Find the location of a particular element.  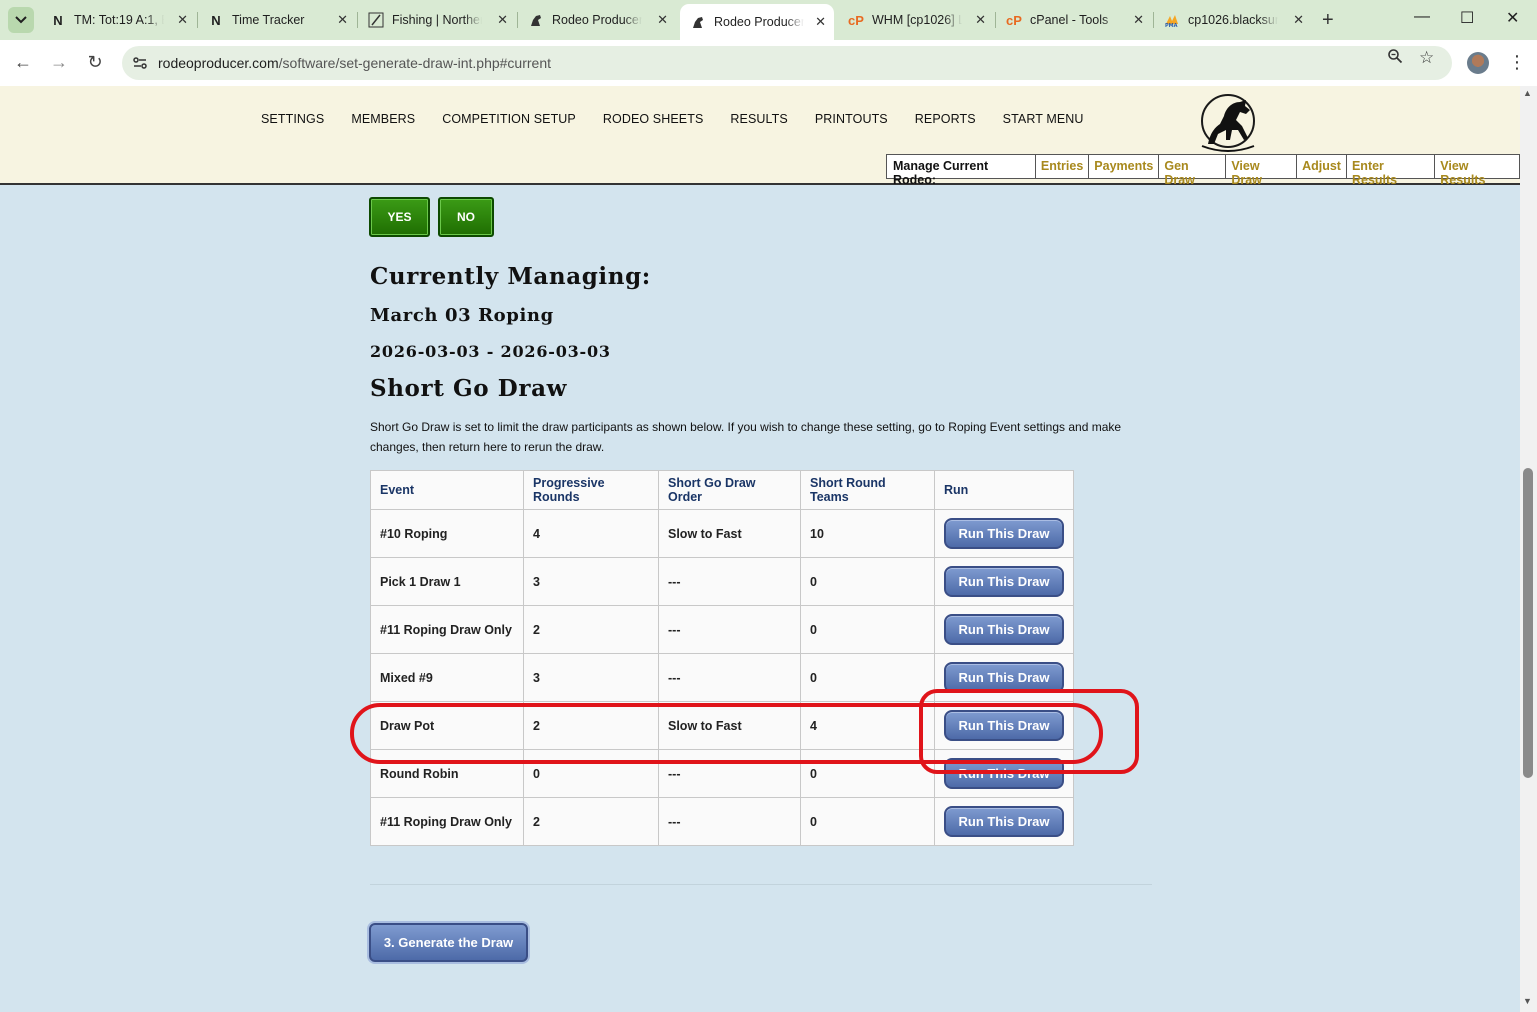

browser-tab: N TM: Tot:19 A:1, B ✕ is located at coordinates (118, 20).